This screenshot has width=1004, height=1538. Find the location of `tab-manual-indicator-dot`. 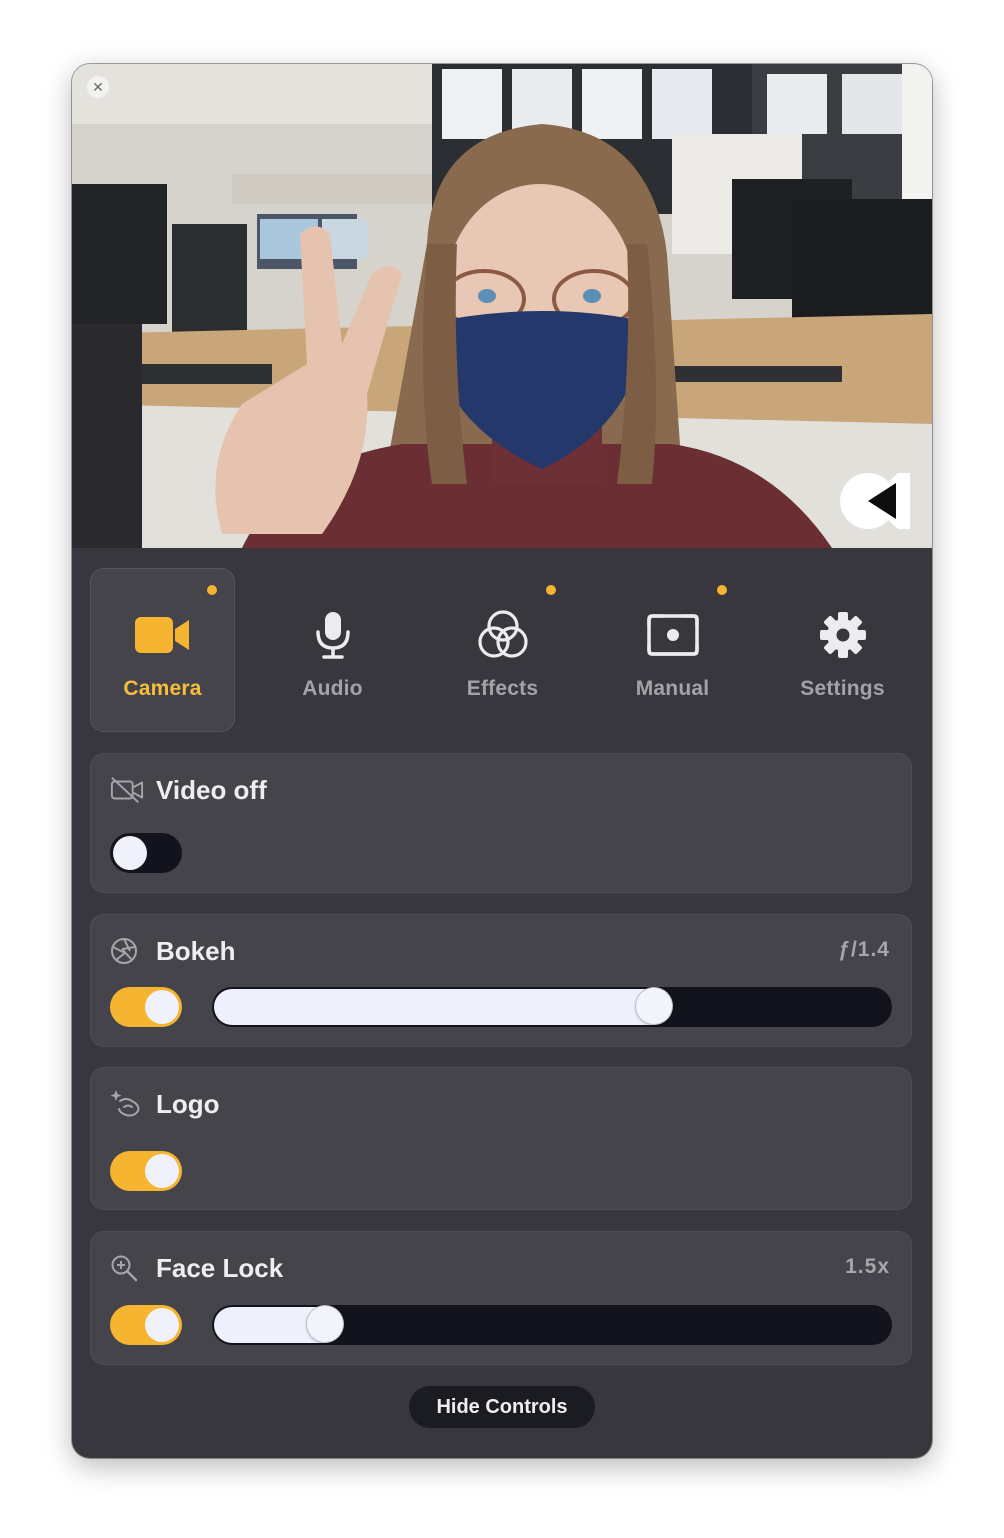

tab-manual-indicator-dot is located at coordinates (722, 590).